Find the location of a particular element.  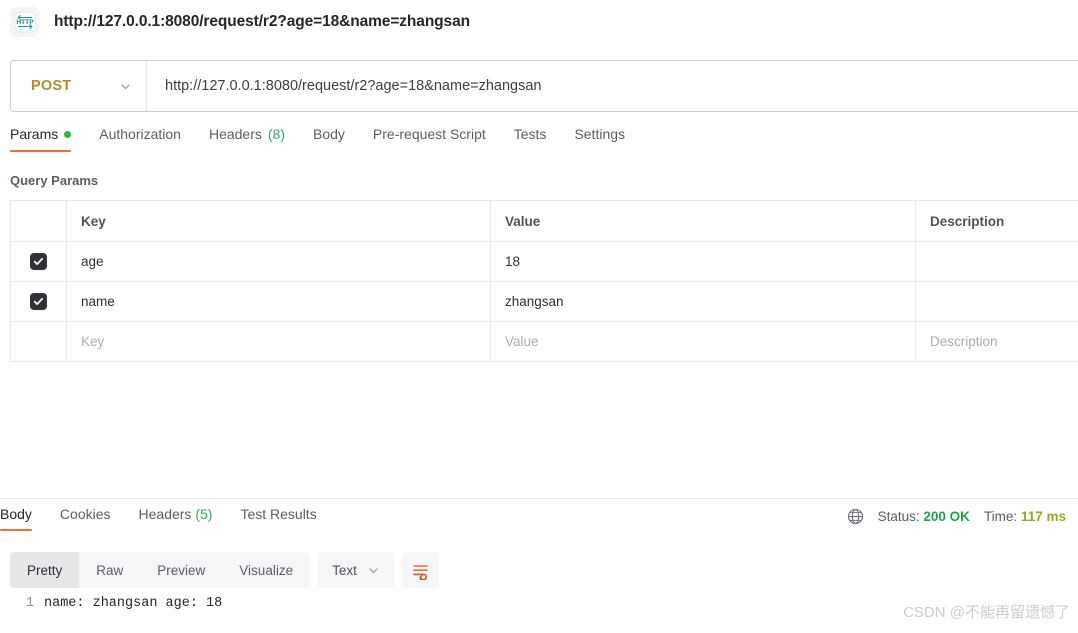

response-view-segmented-control: Pretty Raw Preview Visualize is located at coordinates (160, 570).